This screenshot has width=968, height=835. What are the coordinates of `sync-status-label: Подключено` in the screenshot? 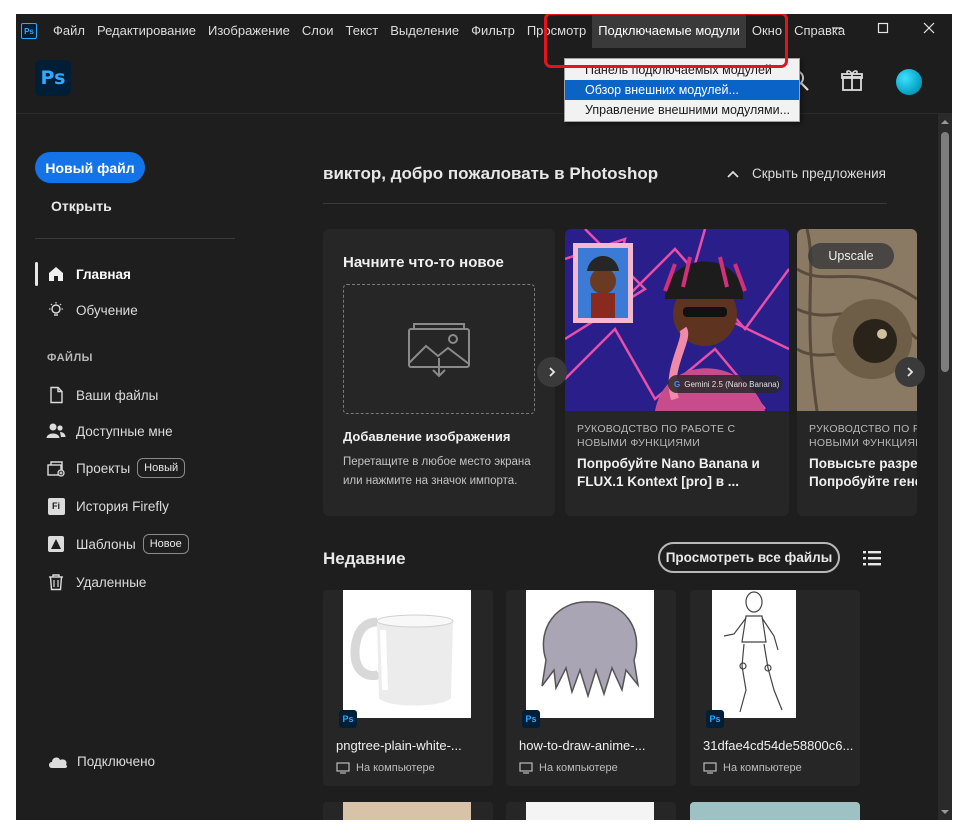 It's located at (116, 761).